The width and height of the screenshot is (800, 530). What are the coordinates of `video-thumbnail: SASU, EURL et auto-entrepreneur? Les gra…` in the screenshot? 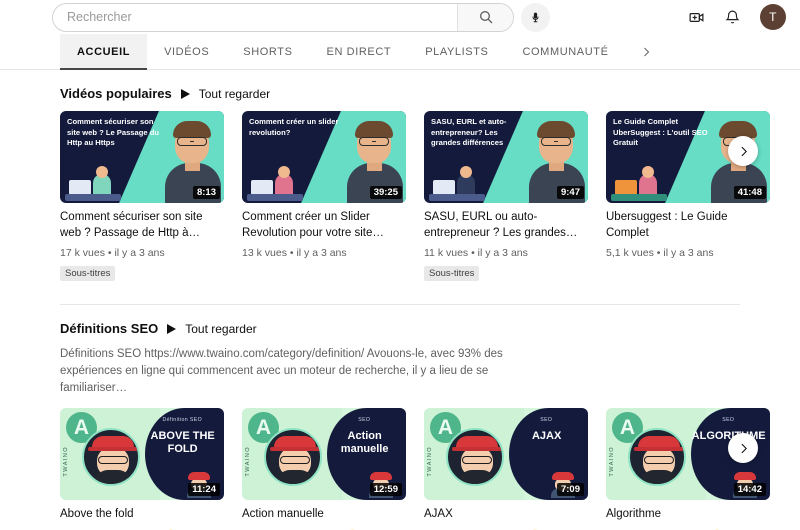 It's located at (506, 157).